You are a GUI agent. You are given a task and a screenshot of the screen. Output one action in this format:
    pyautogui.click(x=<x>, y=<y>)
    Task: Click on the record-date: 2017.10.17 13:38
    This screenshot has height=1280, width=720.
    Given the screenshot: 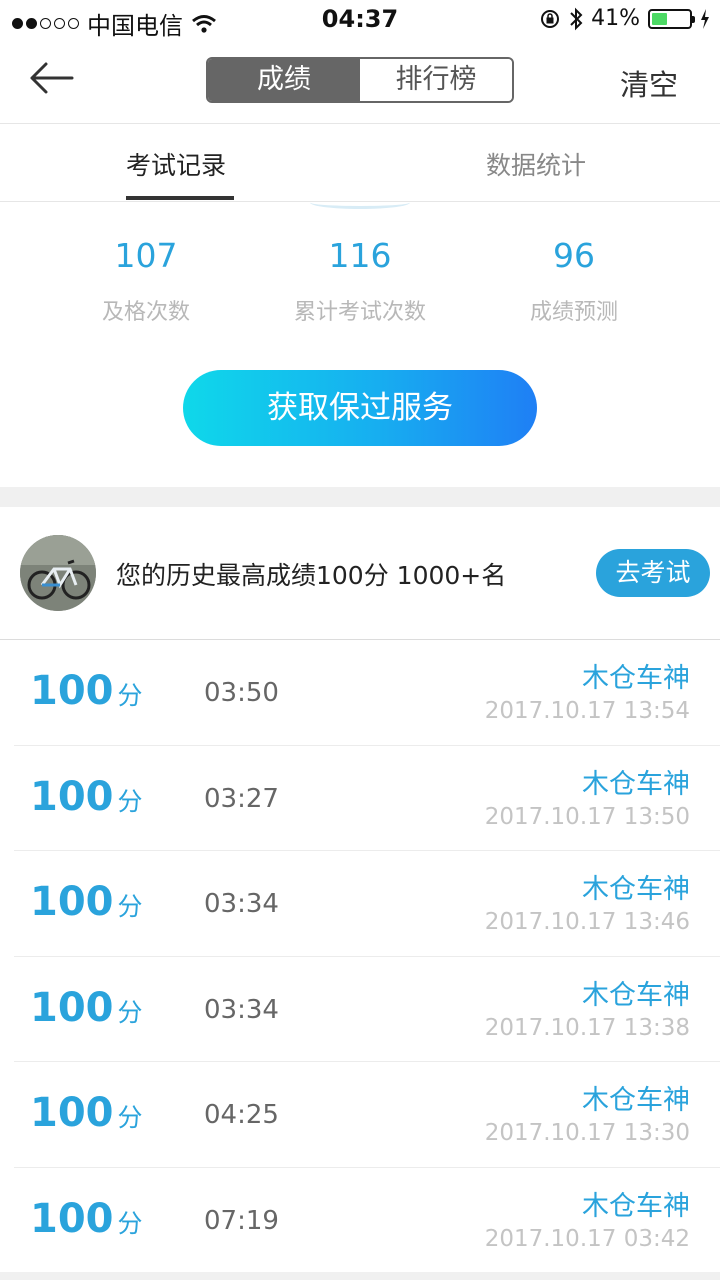 What is the action you would take?
    pyautogui.click(x=587, y=1027)
    